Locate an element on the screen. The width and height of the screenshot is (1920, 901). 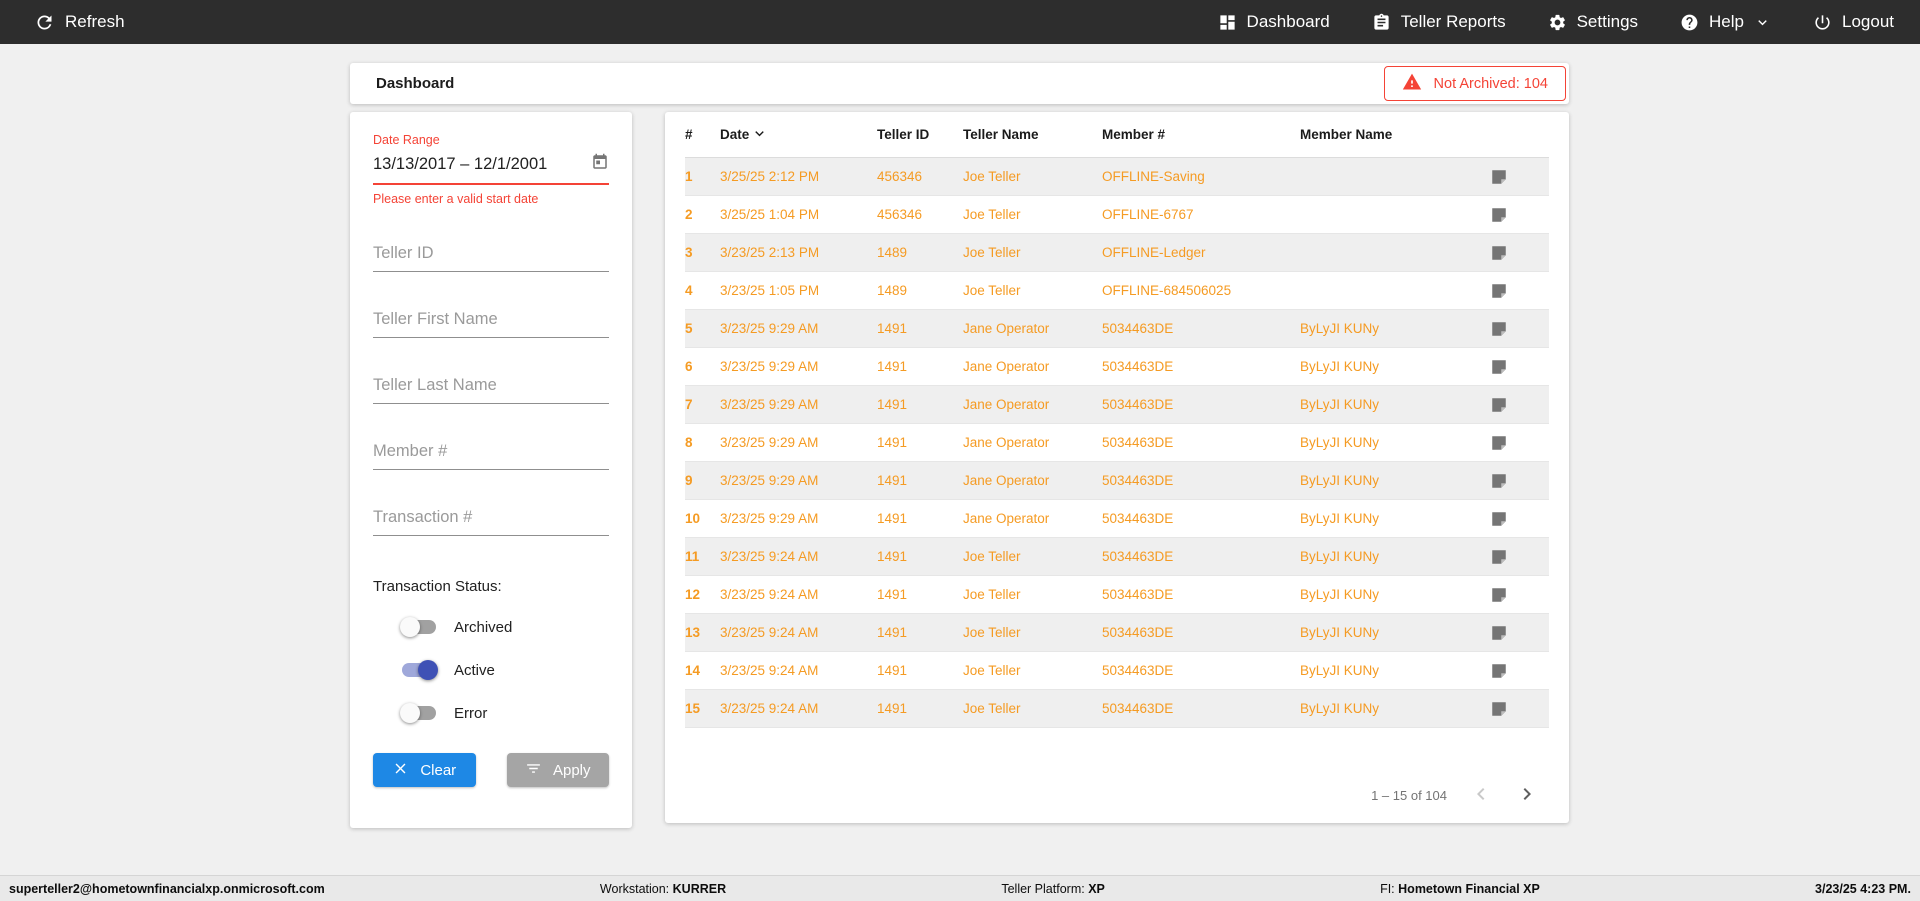
nav-item-logout: Logout is located at coordinates (1853, 22).